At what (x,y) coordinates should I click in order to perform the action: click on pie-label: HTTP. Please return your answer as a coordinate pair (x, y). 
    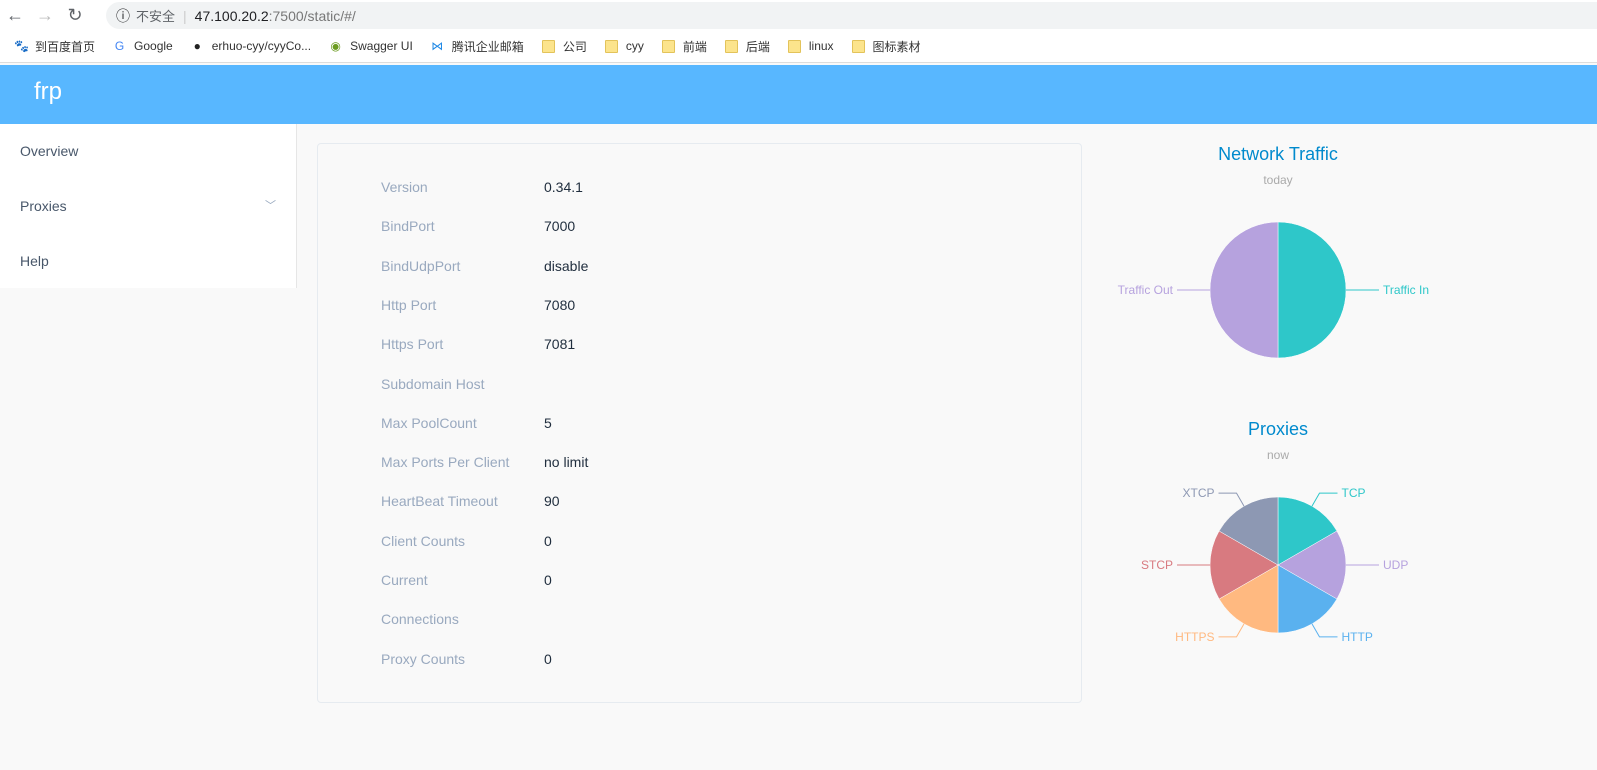
    Looking at the image, I should click on (1357, 637).